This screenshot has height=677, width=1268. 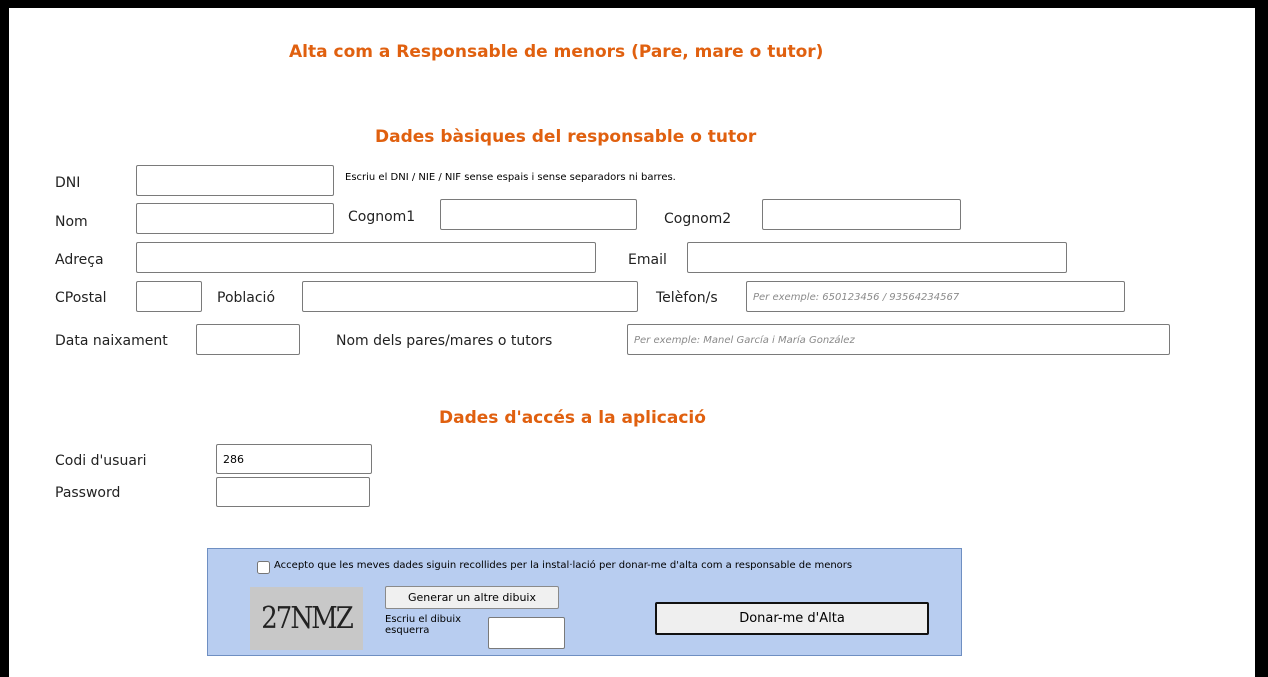 I want to click on poblacio-input, so click(x=470, y=296).